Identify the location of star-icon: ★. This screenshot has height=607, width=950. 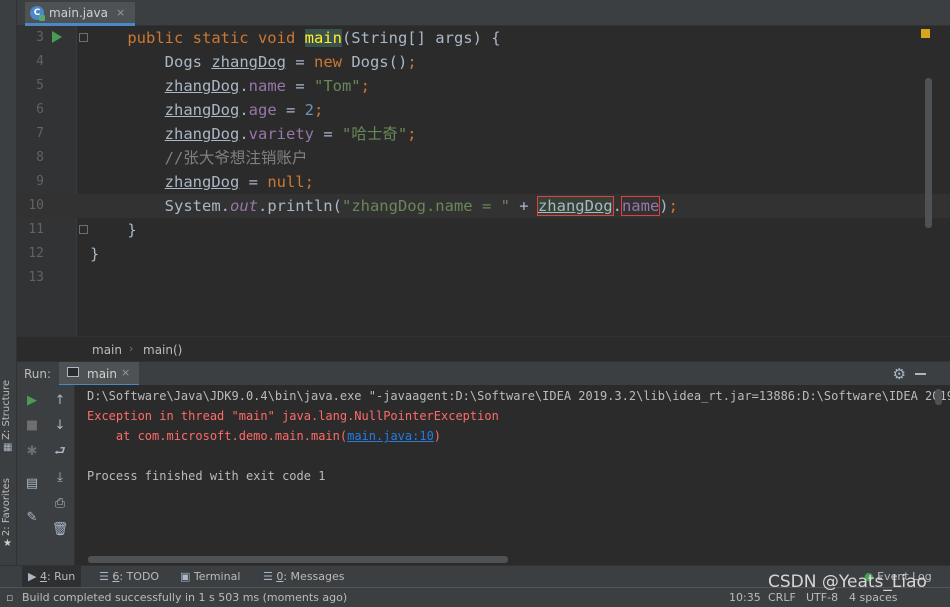
(7, 543).